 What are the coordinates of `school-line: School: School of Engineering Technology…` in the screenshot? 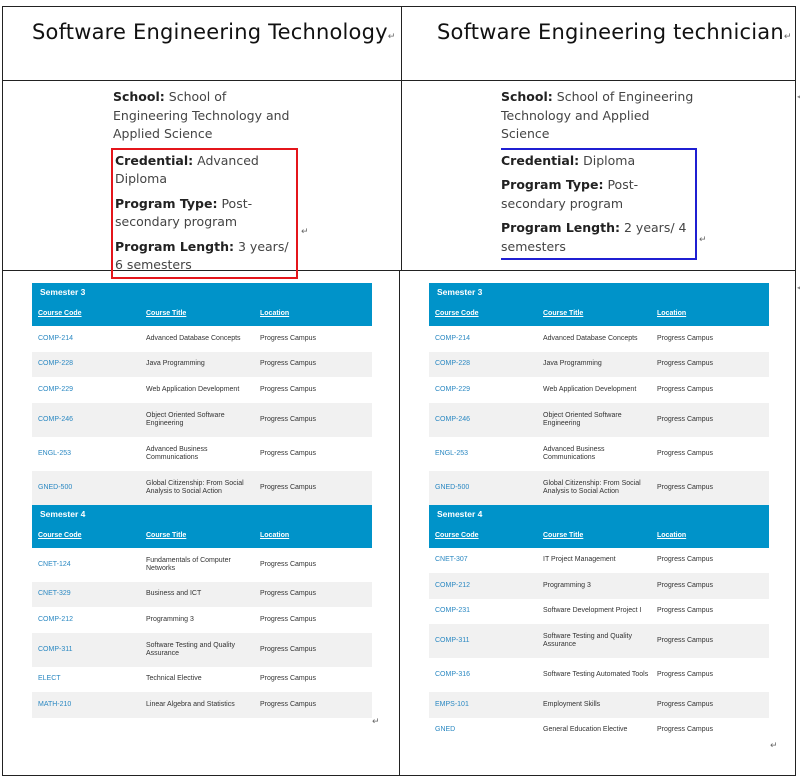 It's located at (206, 116).